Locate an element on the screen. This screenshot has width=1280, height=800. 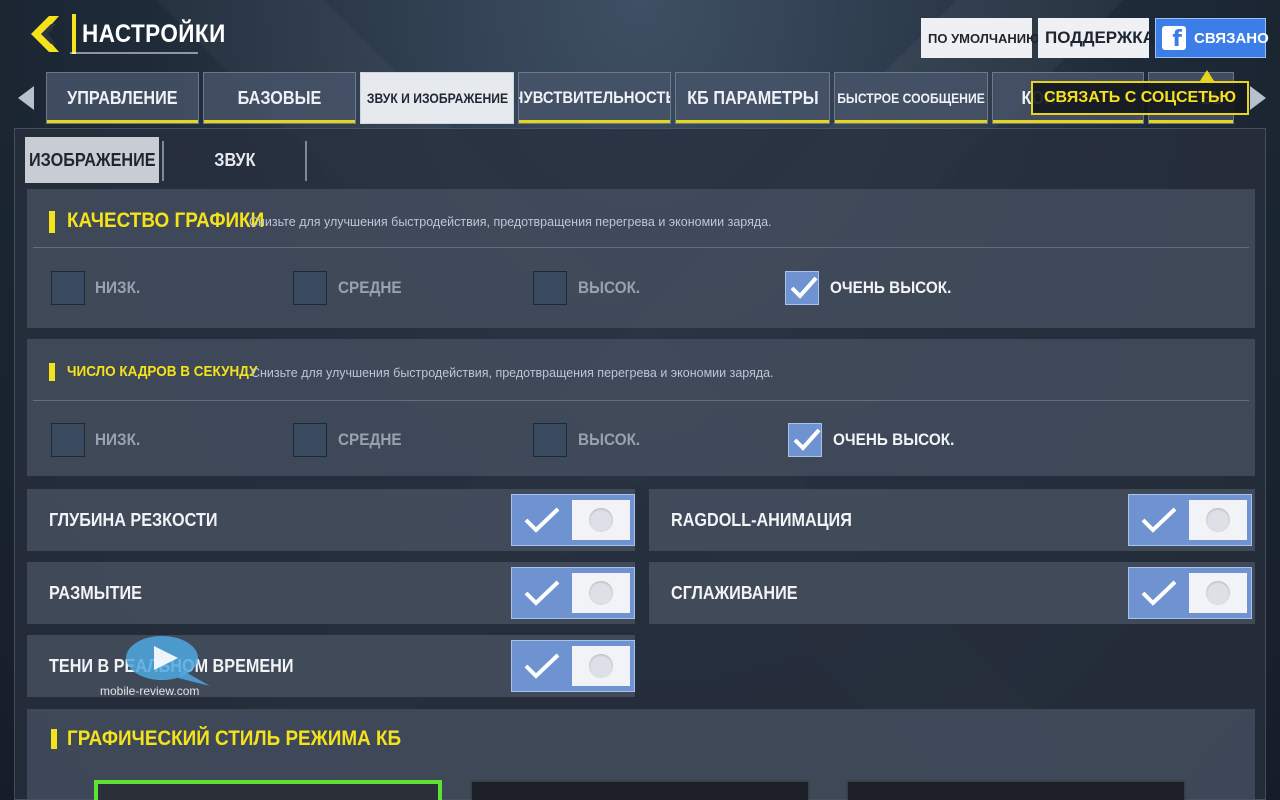
fps-medium-label: СРЕДНЕ is located at coordinates (370, 439).